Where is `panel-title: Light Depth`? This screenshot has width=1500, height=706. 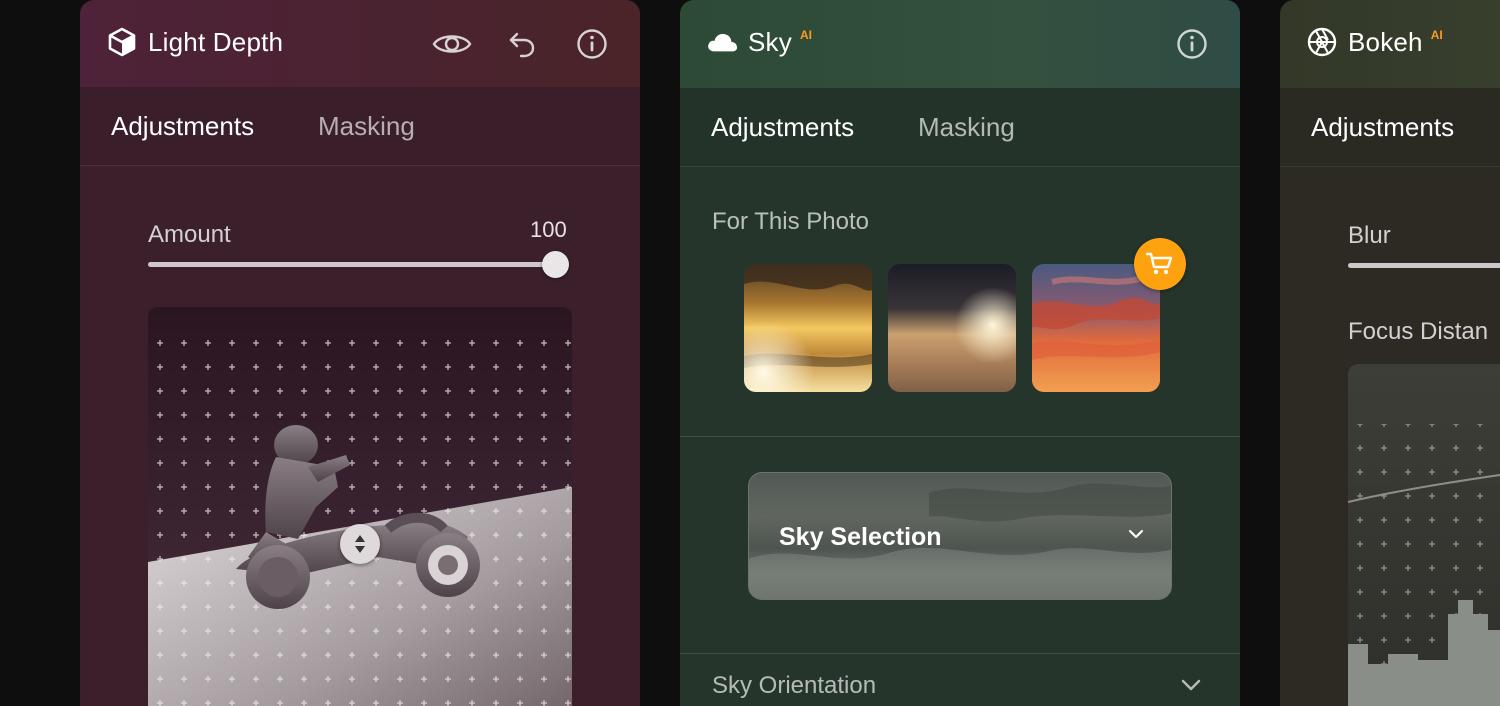 panel-title: Light Depth is located at coordinates (216, 41).